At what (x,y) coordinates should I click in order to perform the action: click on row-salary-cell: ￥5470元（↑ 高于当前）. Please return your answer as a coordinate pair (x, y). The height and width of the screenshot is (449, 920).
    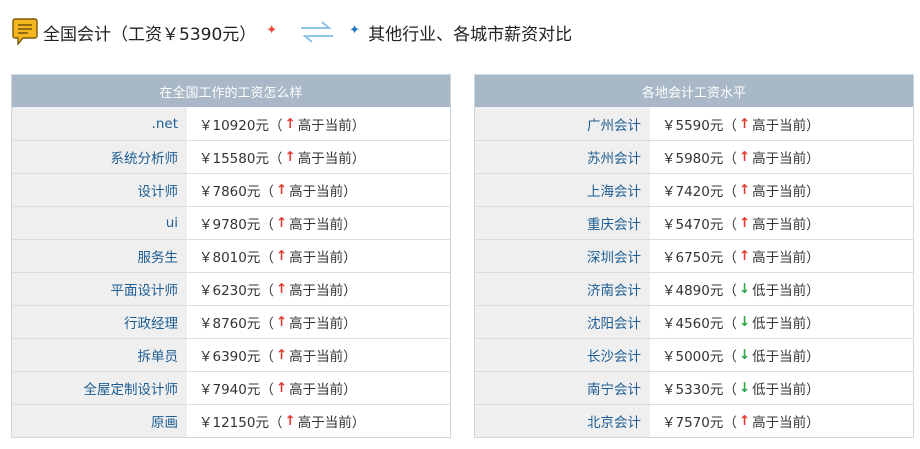
    Looking at the image, I should click on (781, 223).